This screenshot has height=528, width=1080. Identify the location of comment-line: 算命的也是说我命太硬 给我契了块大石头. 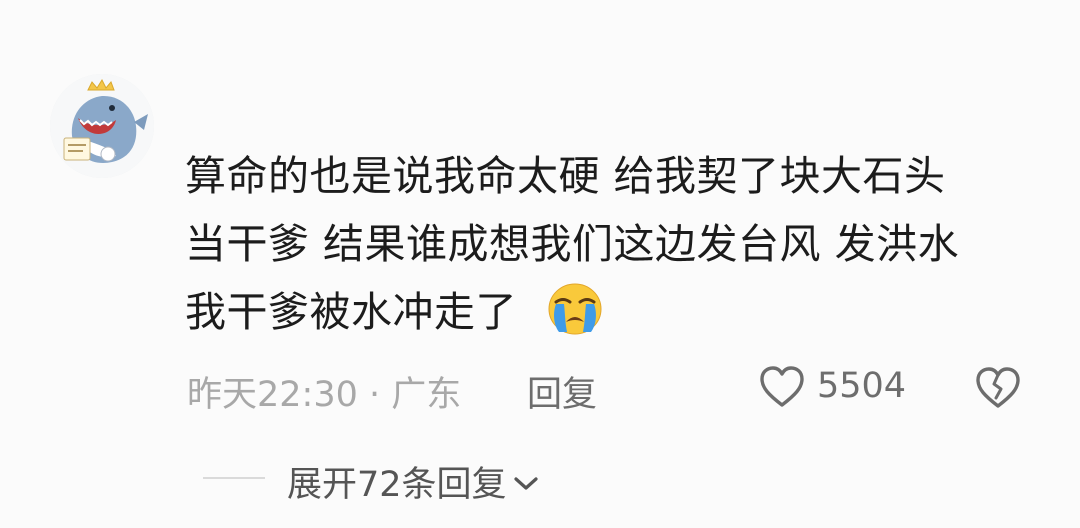
(565, 176).